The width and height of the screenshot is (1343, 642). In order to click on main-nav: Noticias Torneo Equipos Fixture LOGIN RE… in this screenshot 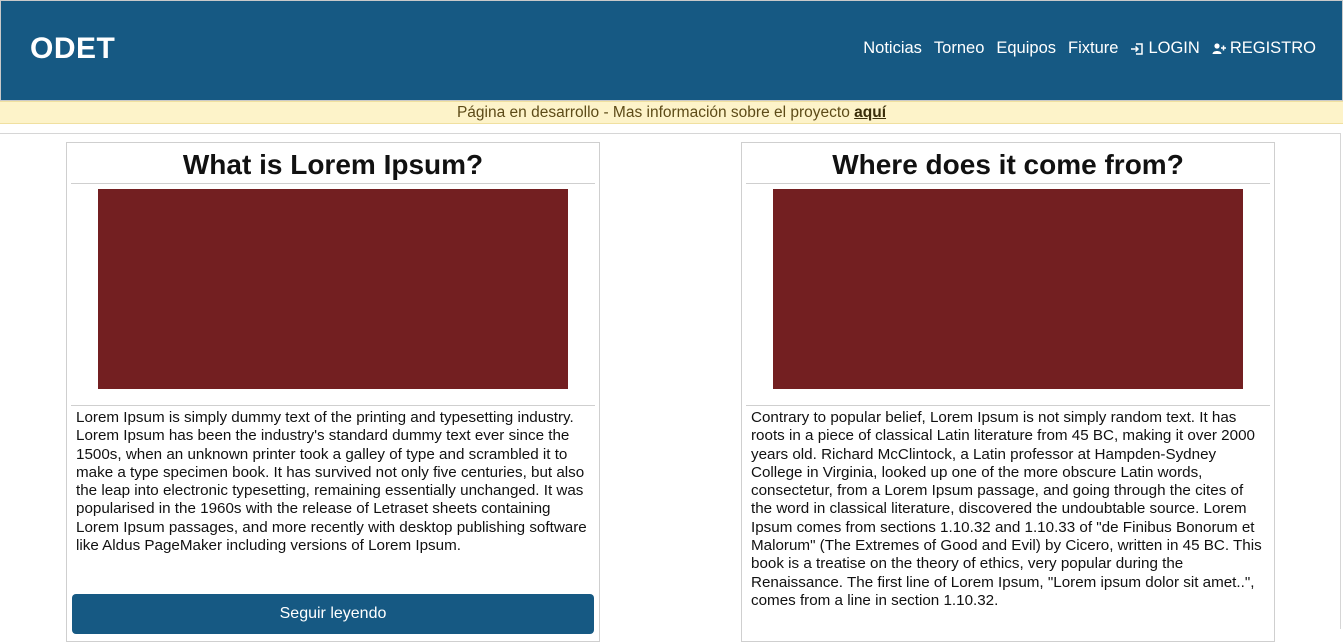, I will do `click(1089, 48)`.